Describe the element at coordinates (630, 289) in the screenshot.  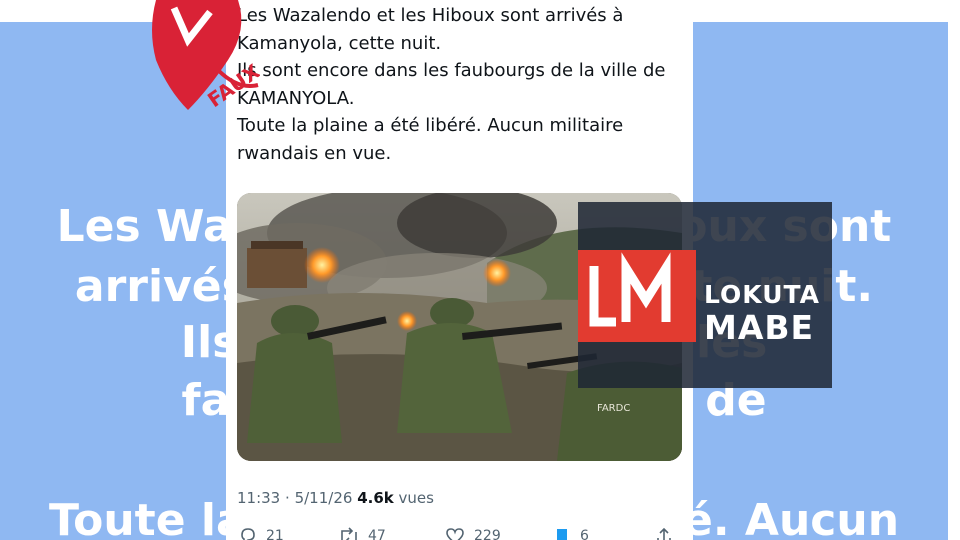
I see `lm-monogram-icon` at that location.